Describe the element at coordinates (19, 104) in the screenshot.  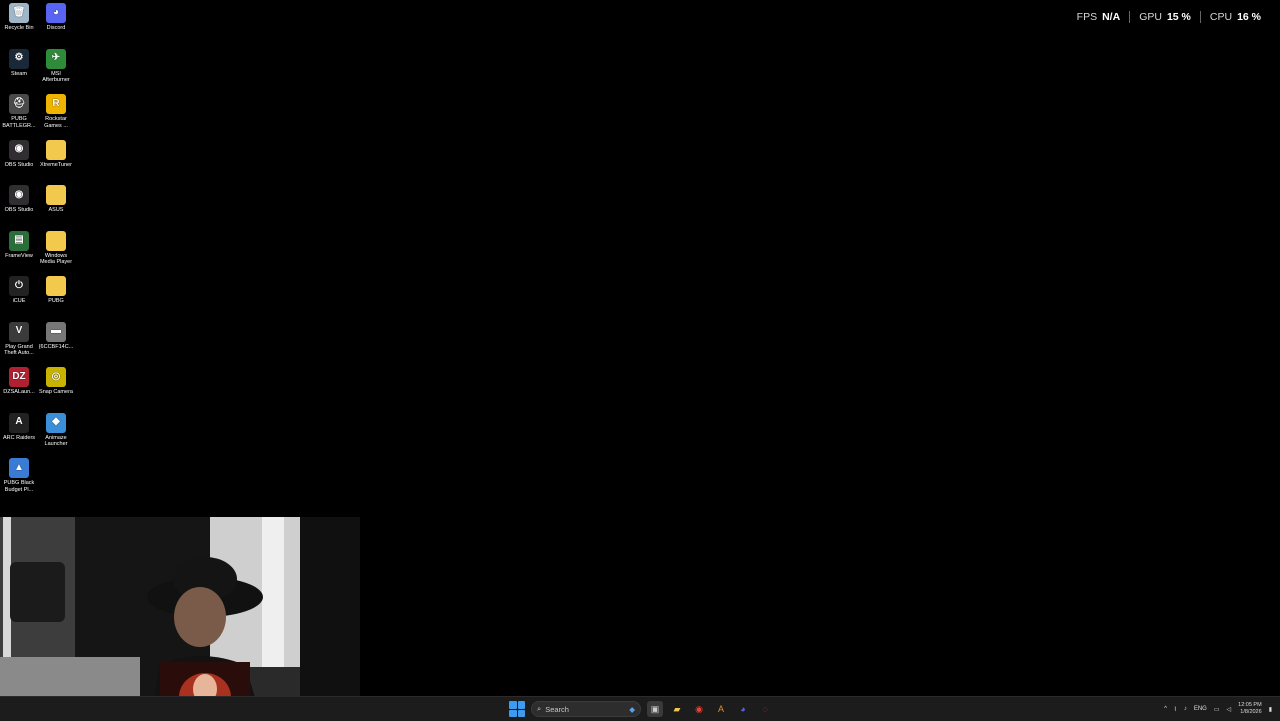
I see `pubg-helmet-icon: ⛑` at that location.